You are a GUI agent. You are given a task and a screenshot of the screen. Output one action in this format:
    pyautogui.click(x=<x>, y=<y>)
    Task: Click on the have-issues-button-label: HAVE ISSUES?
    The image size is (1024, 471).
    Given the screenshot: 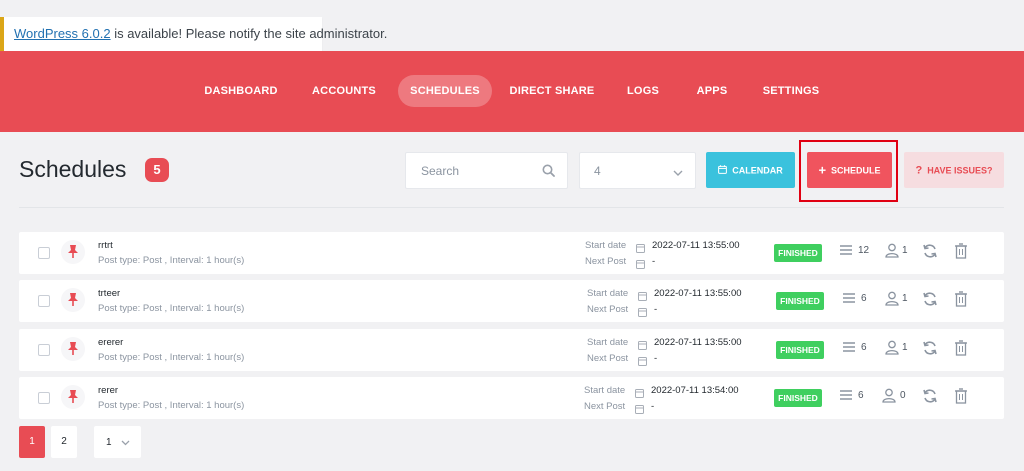 What is the action you would take?
    pyautogui.click(x=960, y=170)
    